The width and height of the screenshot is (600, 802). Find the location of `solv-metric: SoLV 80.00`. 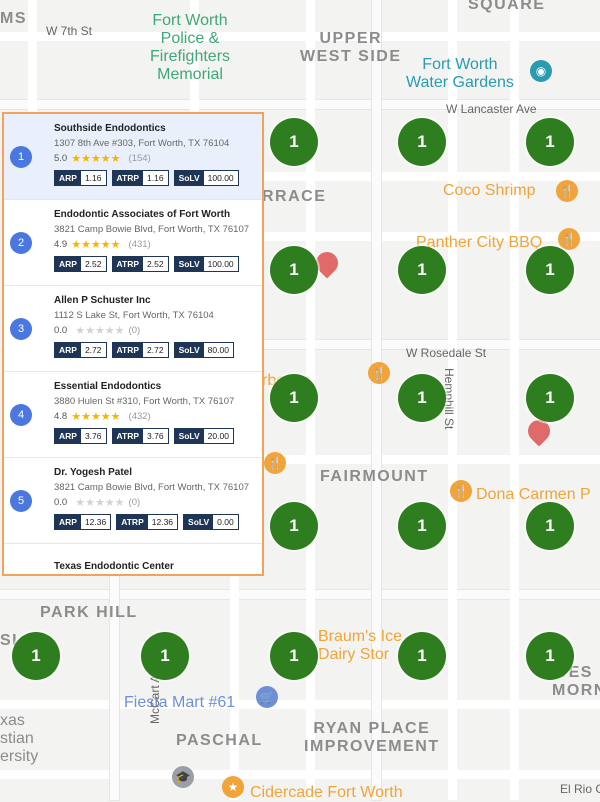

solv-metric: SoLV 80.00 is located at coordinates (203, 350).